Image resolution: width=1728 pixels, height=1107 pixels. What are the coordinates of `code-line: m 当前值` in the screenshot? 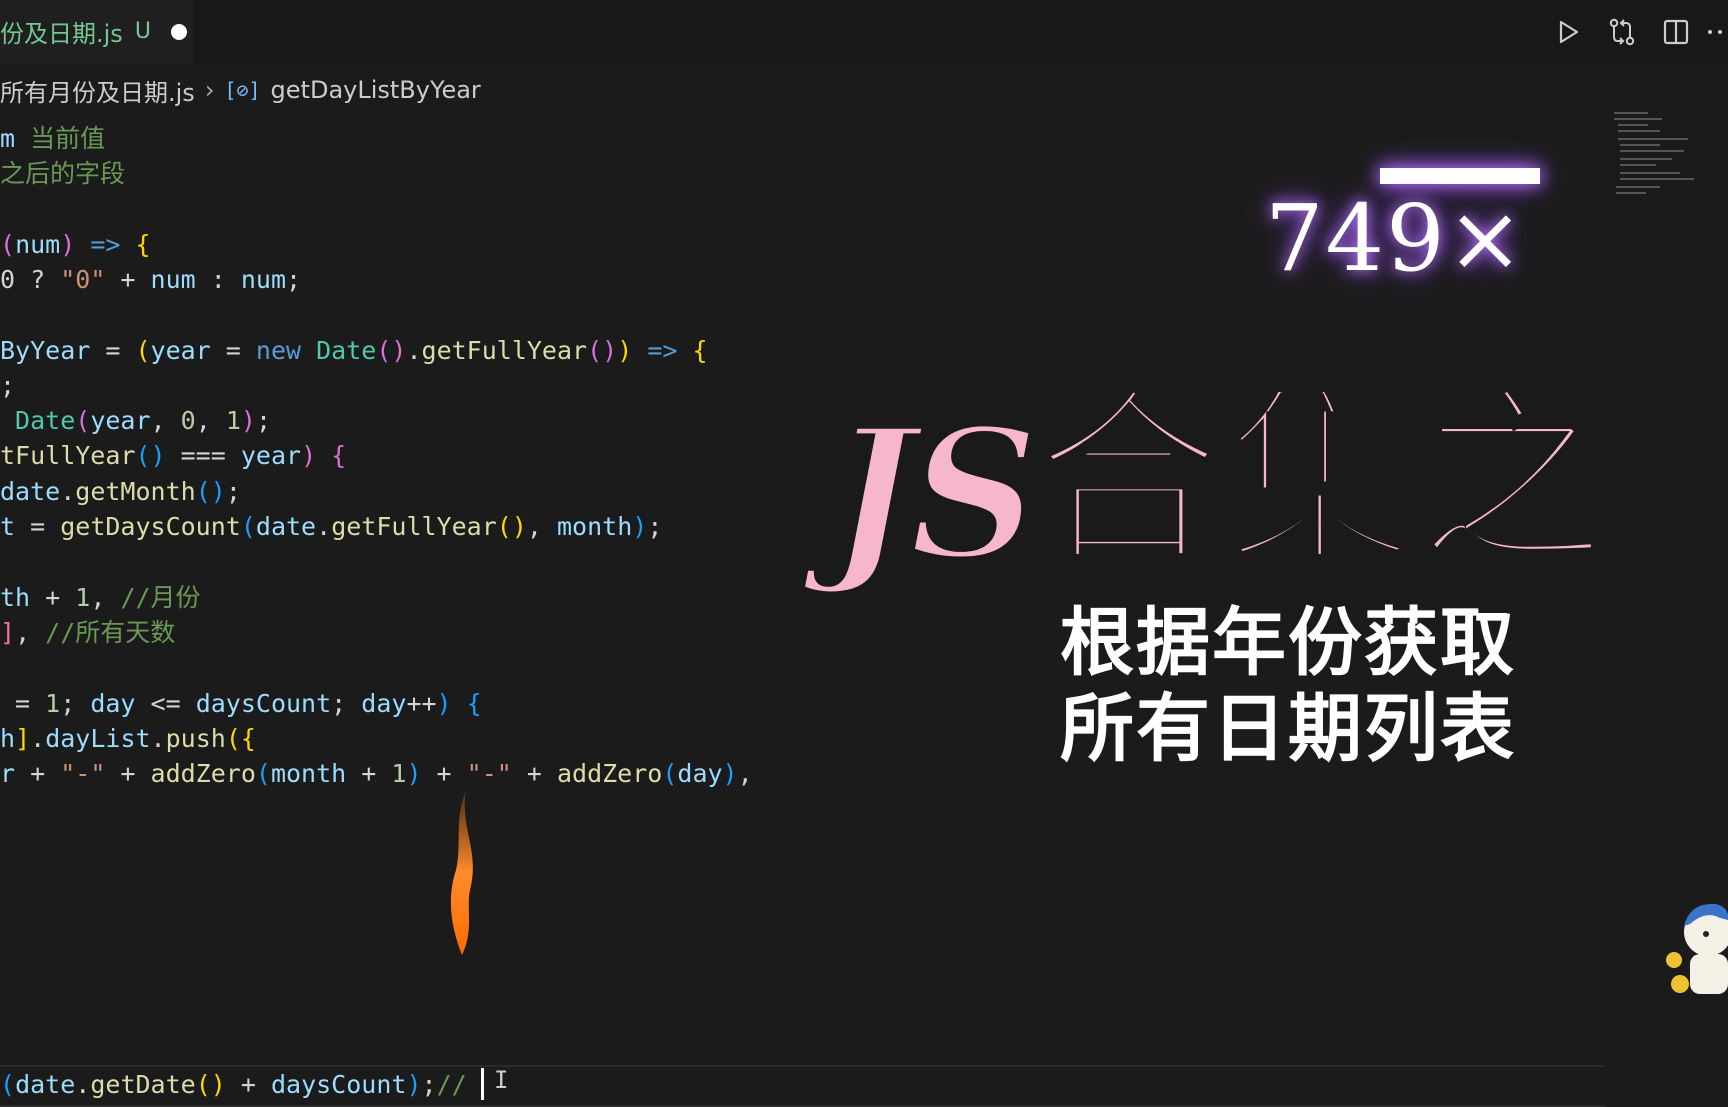 It's located at (52, 139).